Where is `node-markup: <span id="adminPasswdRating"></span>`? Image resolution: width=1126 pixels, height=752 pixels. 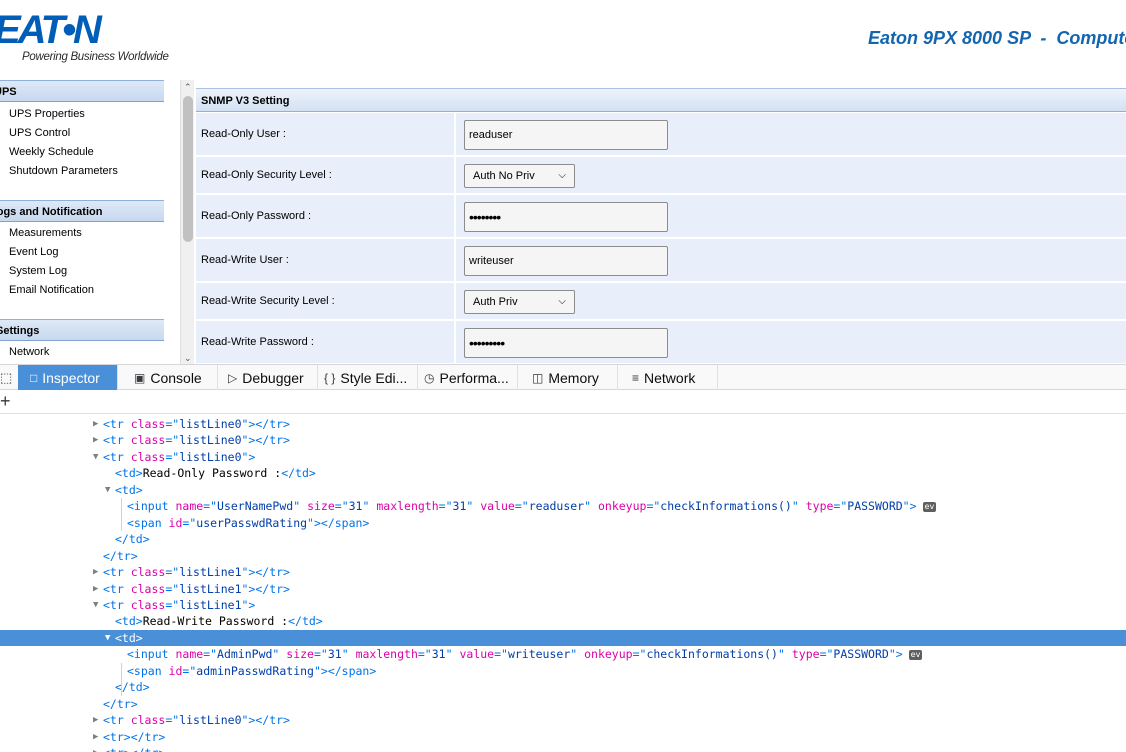
node-markup: <span id="adminPasswdRating"></span> is located at coordinates (252, 670).